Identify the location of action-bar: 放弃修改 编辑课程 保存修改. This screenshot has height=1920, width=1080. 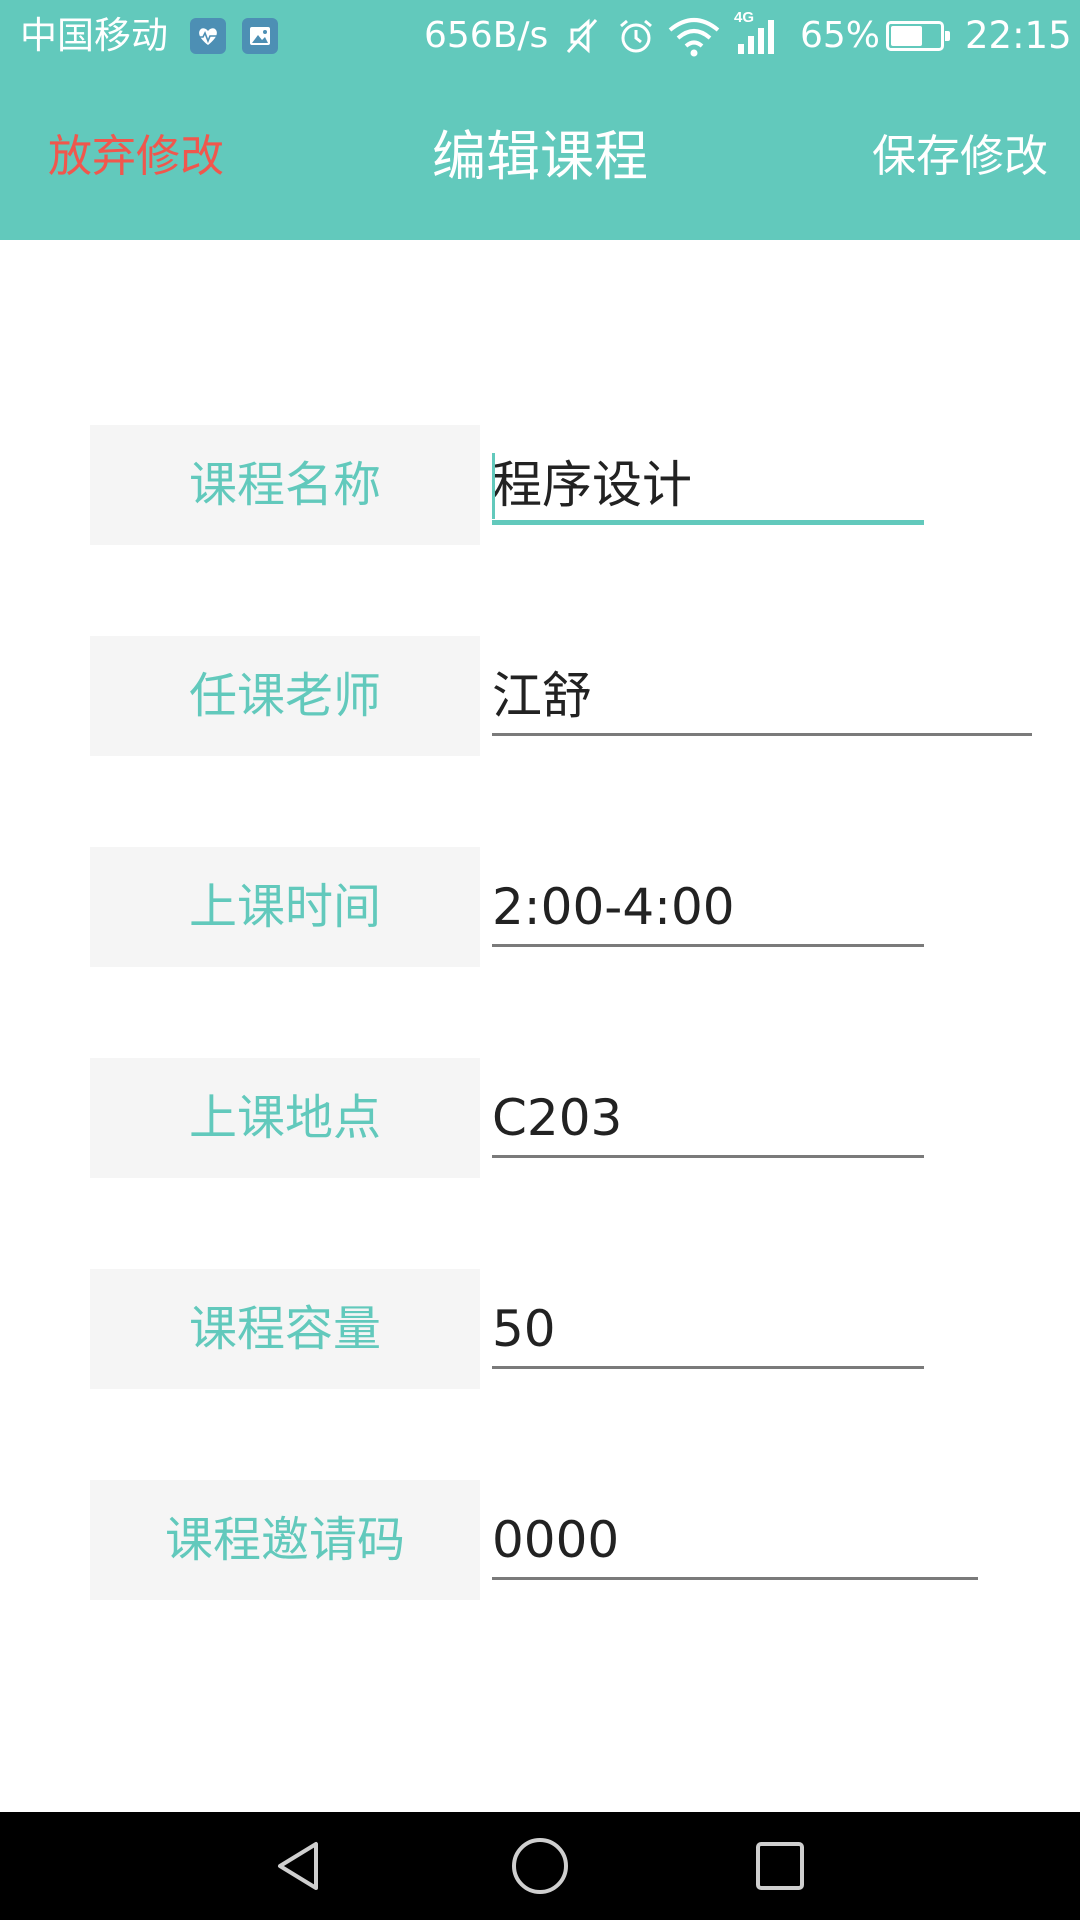
(540, 157).